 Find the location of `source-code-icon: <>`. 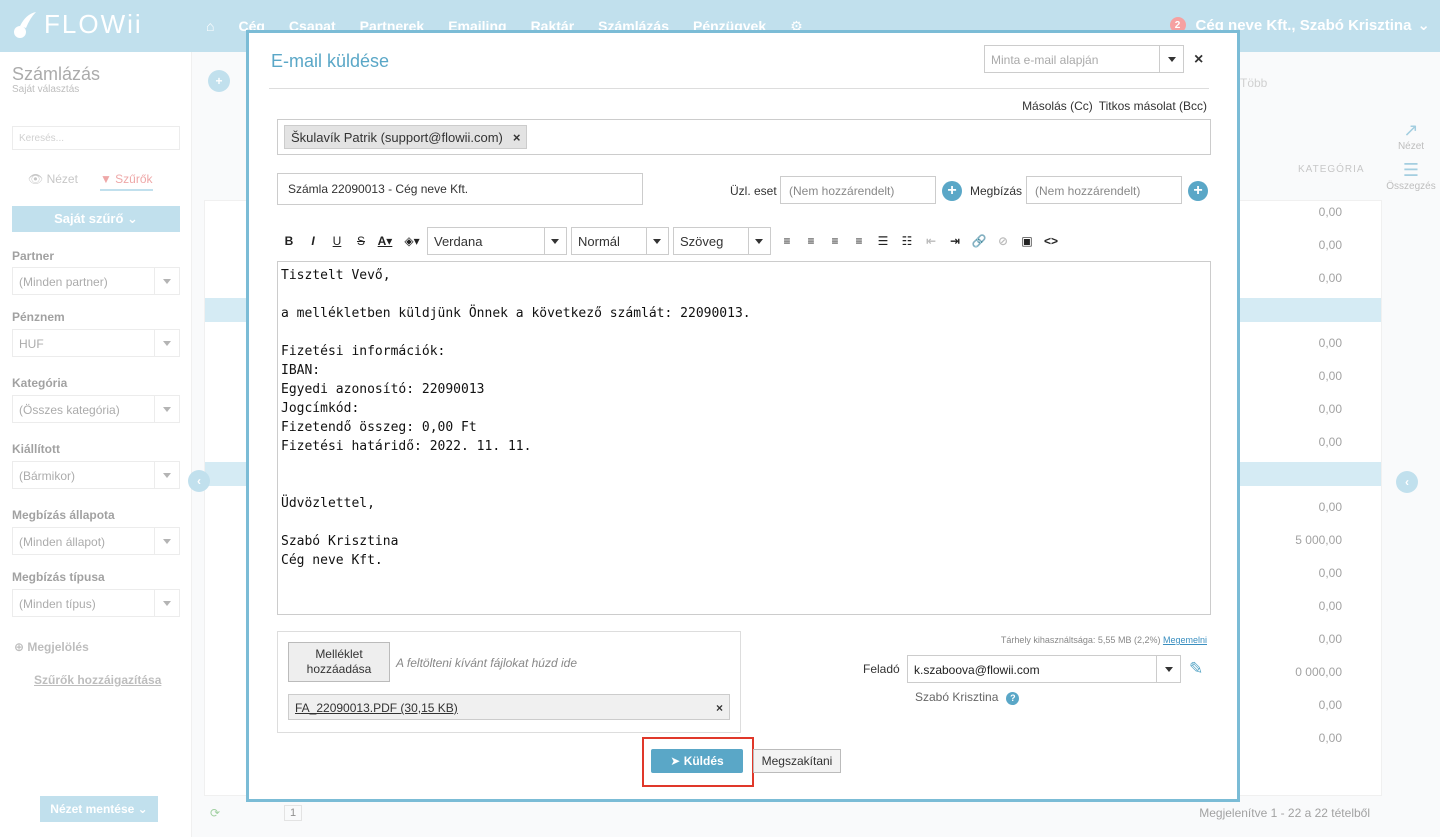

source-code-icon: <> is located at coordinates (1051, 241).